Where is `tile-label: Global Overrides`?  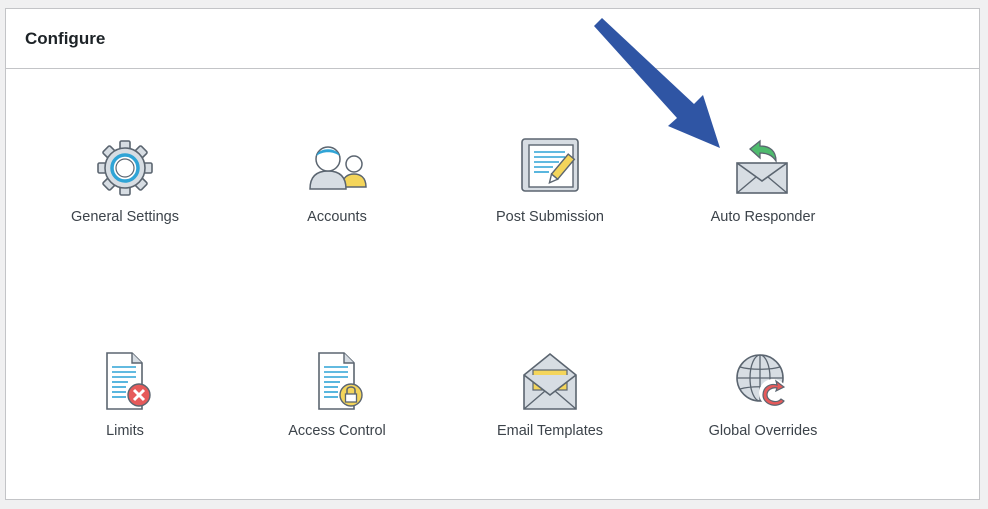 tile-label: Global Overrides is located at coordinates (763, 431).